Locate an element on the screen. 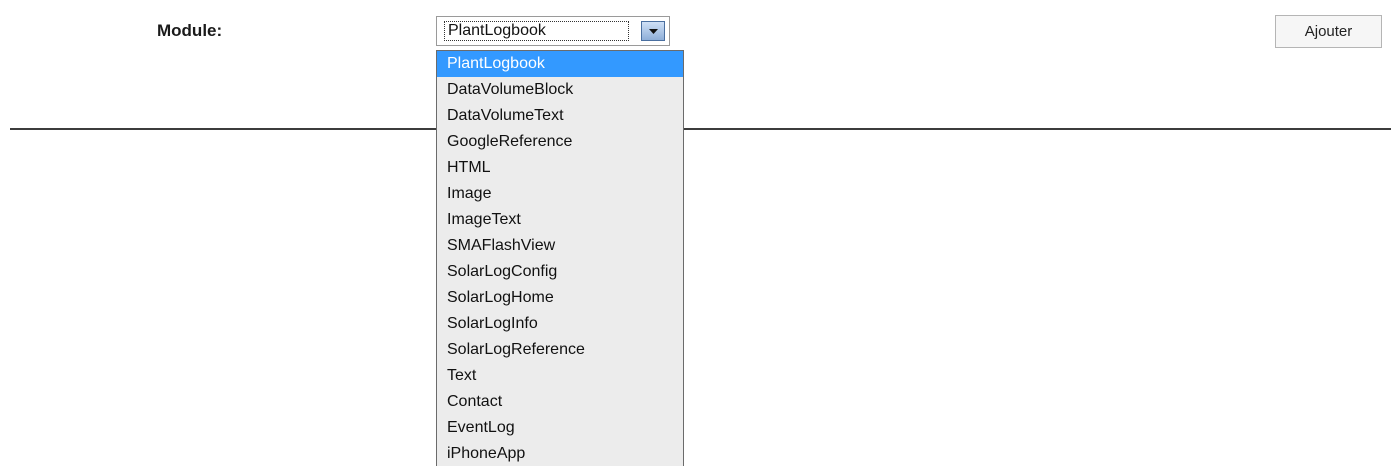 Image resolution: width=1391 pixels, height=466 pixels. dropdown-option: EventLog is located at coordinates (560, 428).